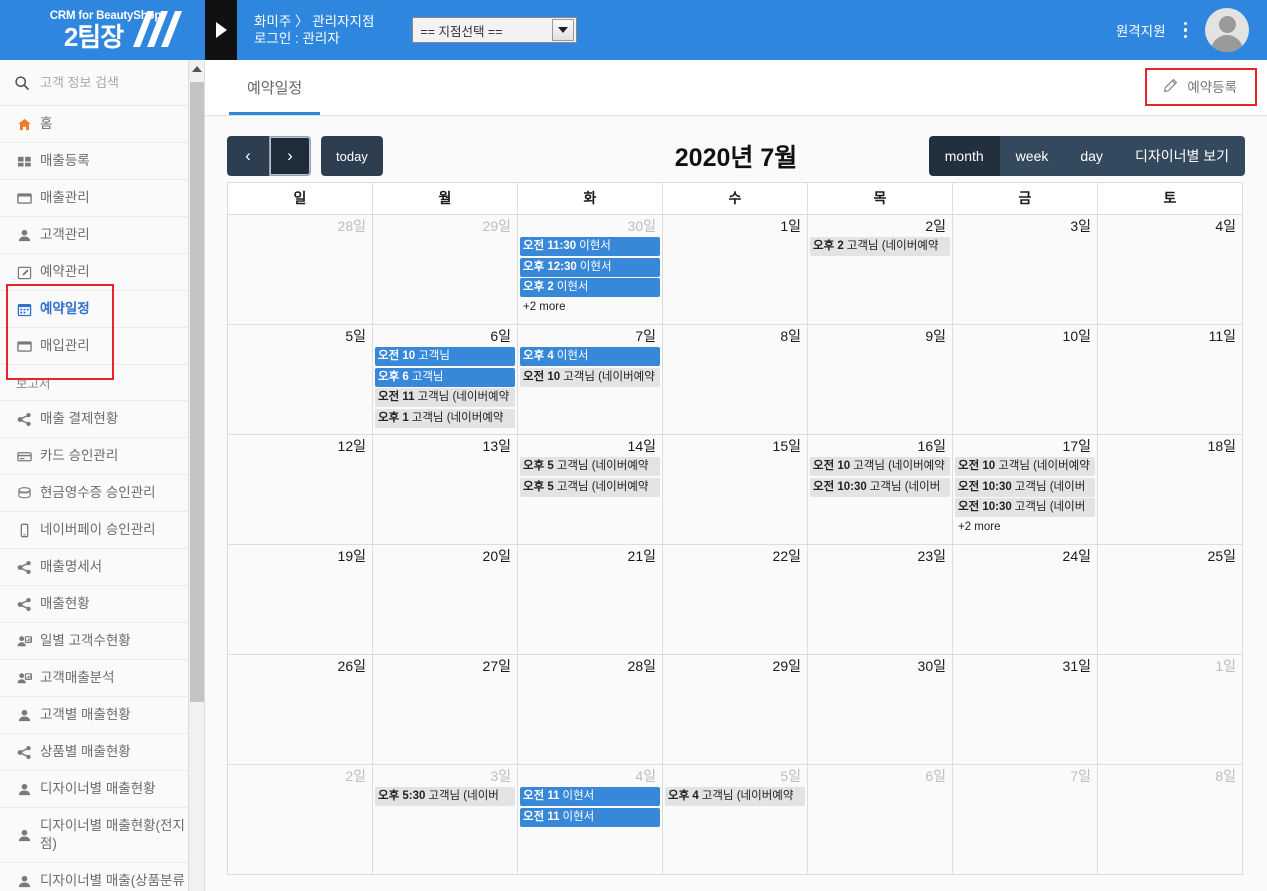 The width and height of the screenshot is (1267, 891). Describe the element at coordinates (880, 819) in the screenshot. I see `calendar-day-cell: 6일` at that location.